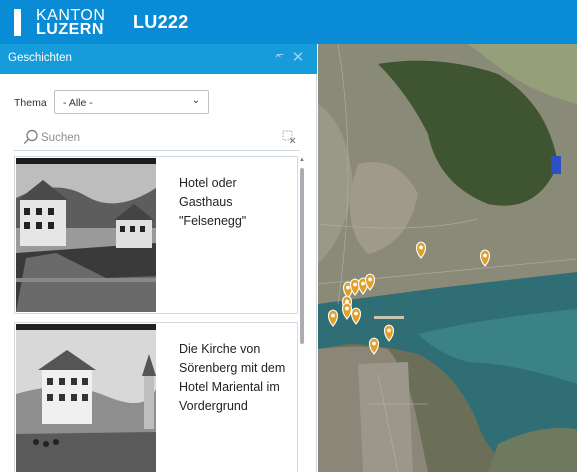 This screenshot has height=472, width=577. Describe the element at coordinates (302, 256) in the screenshot. I see `scroll-thumb` at that location.